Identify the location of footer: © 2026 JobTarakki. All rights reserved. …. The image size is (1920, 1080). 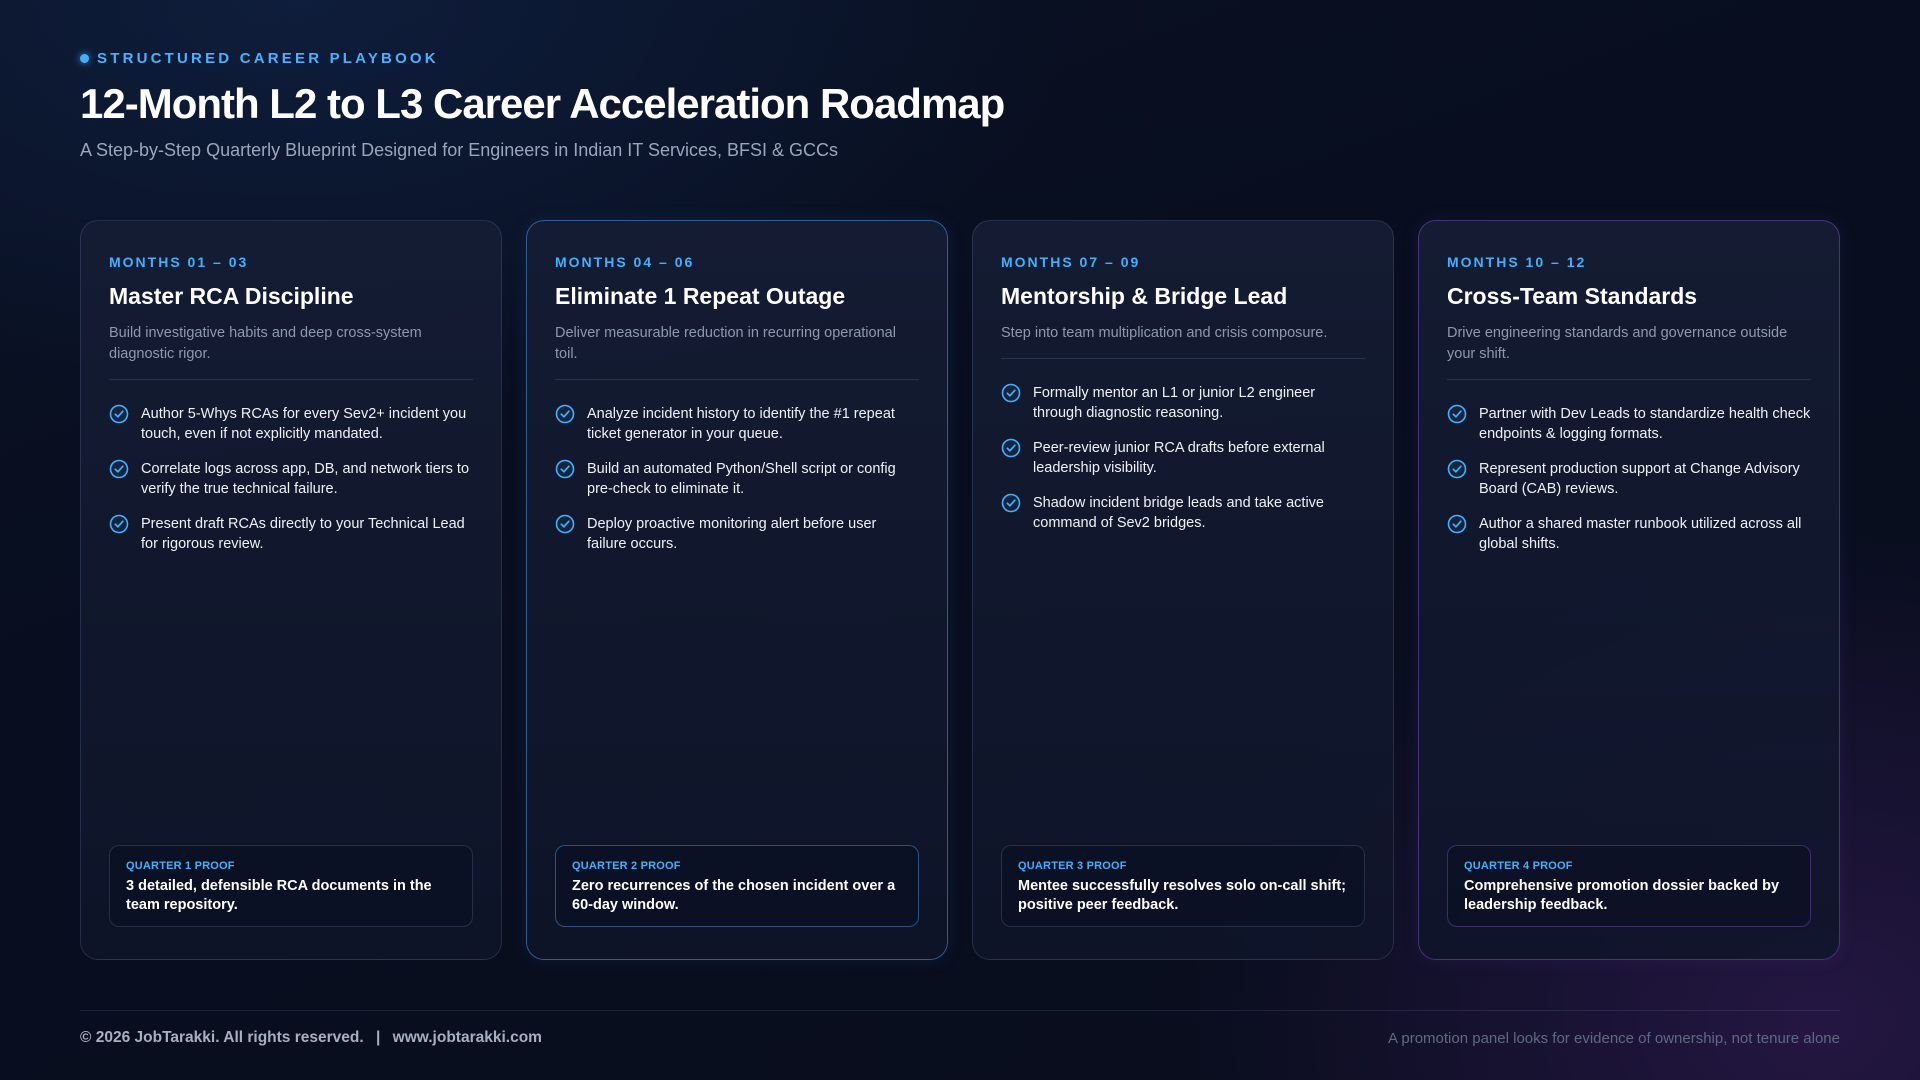
(960, 1028).